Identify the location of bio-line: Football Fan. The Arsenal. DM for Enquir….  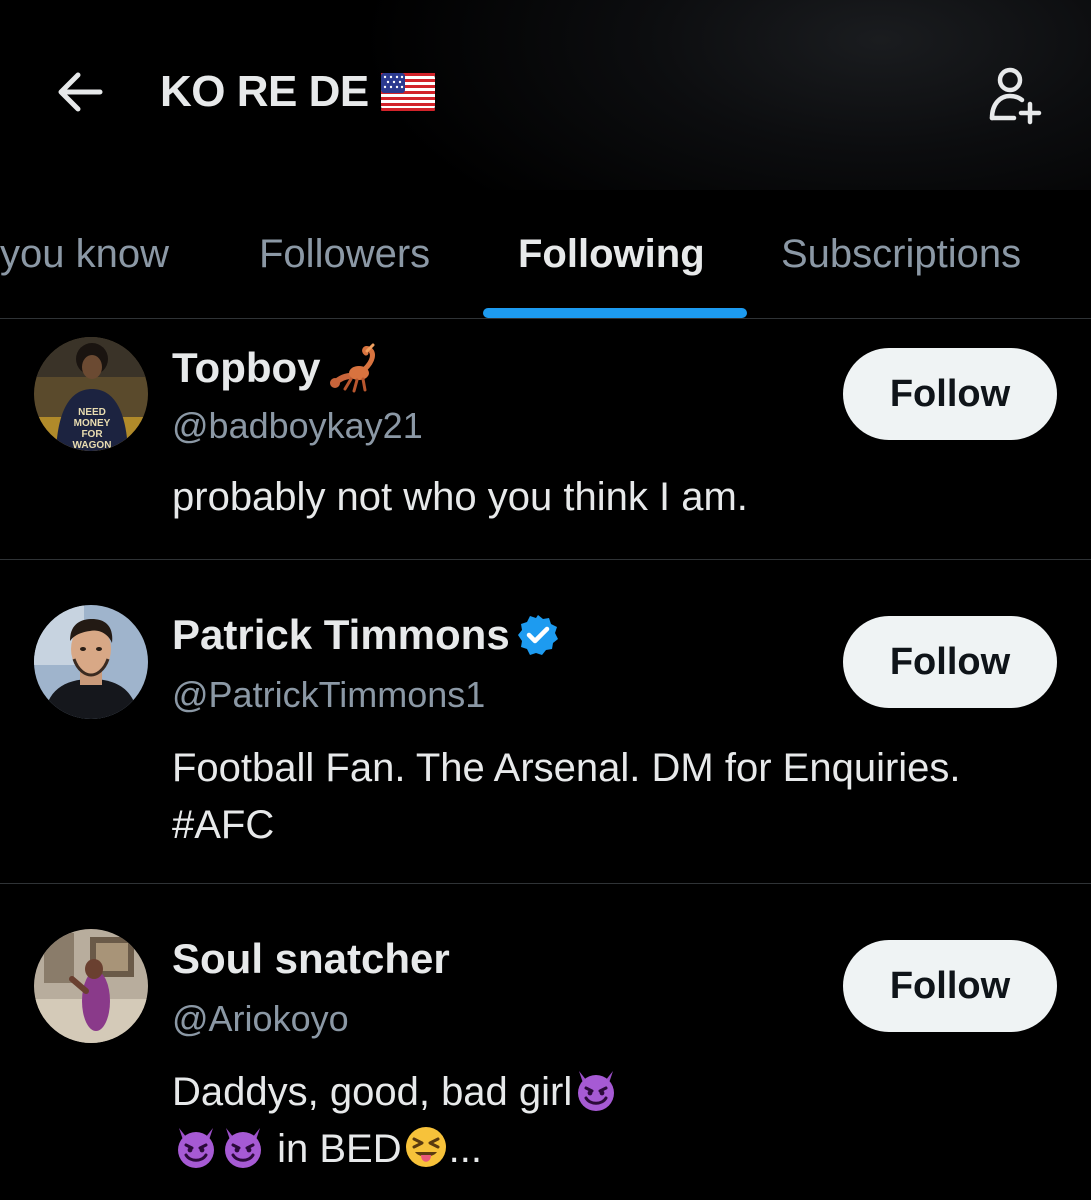
(566, 768).